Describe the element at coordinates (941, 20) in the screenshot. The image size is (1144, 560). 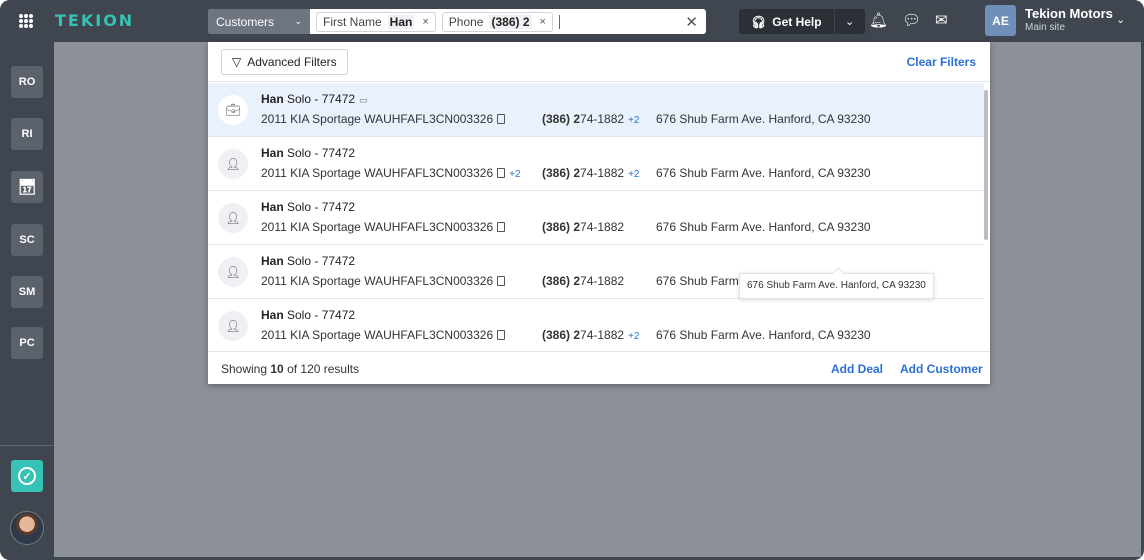
I see `mail-icon: ✉` at that location.